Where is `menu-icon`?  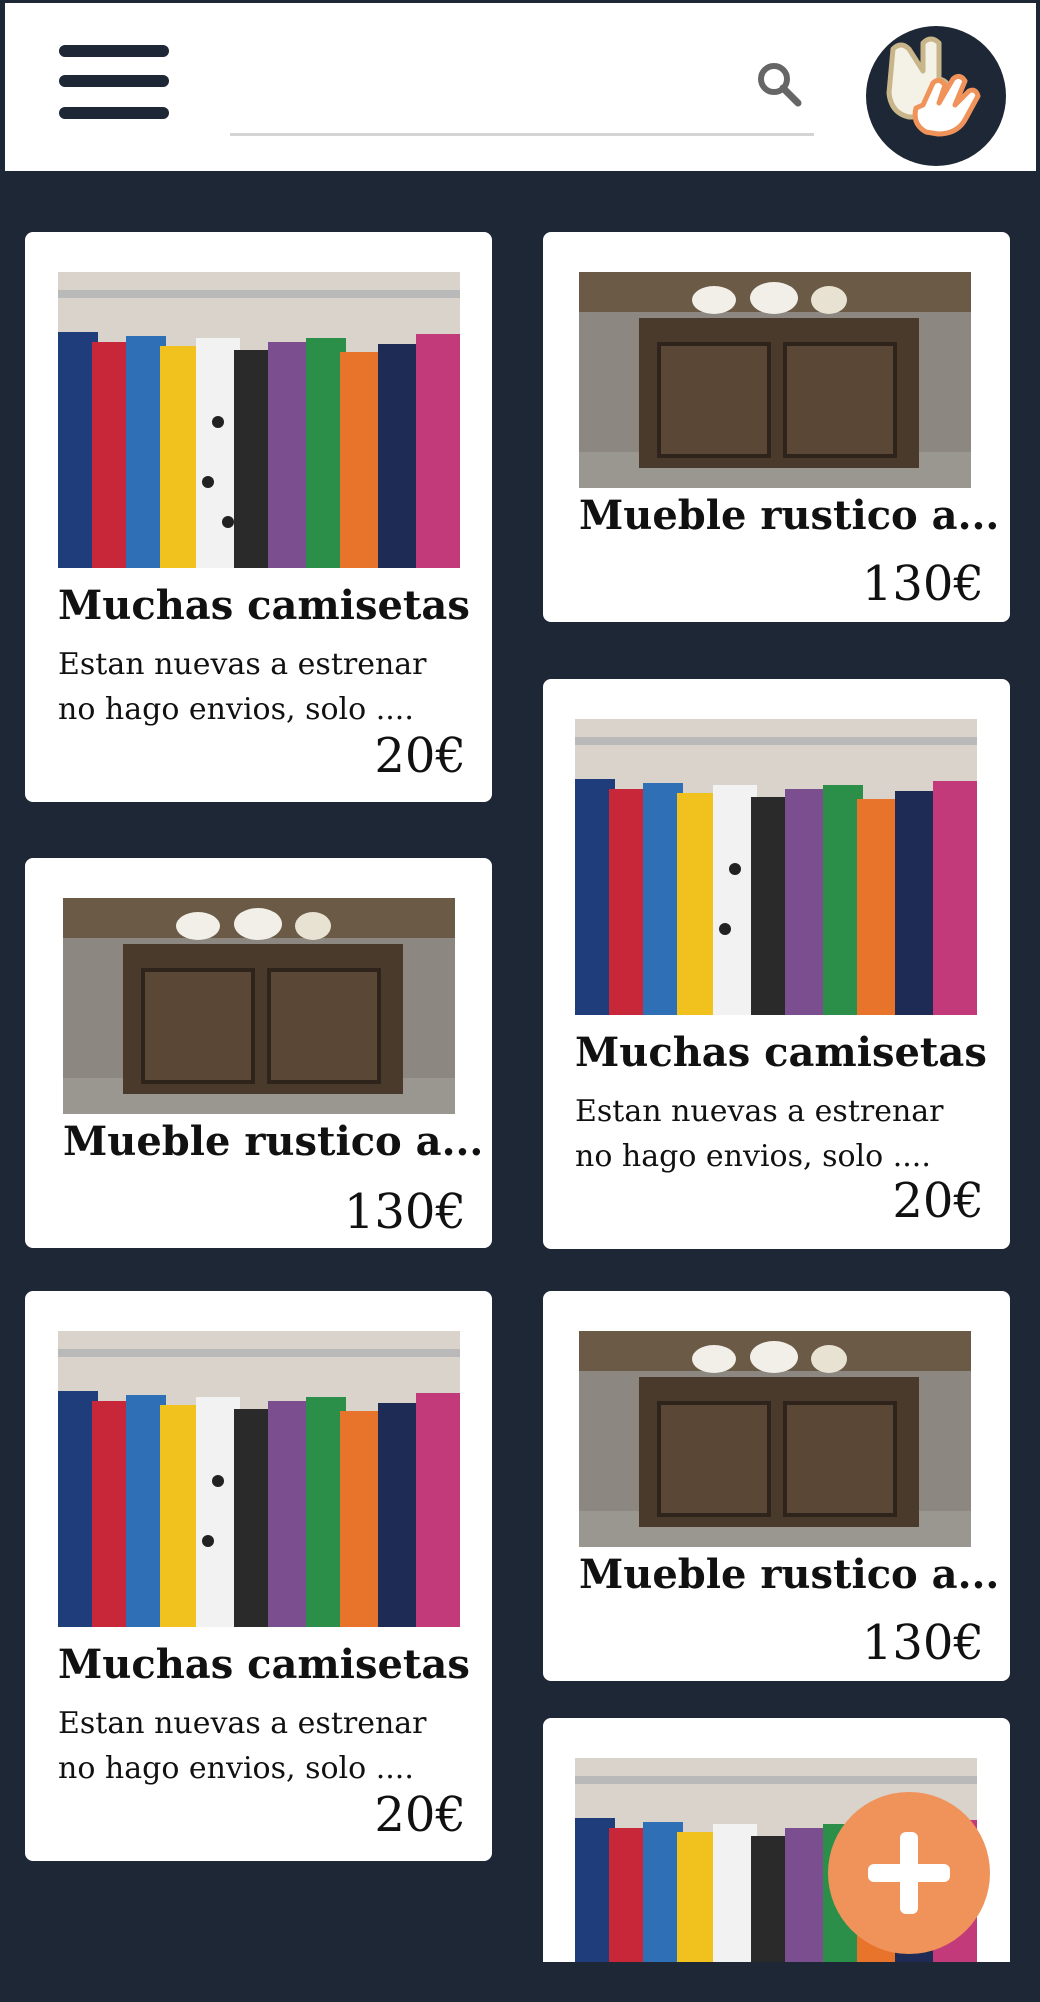
menu-icon is located at coordinates (114, 51).